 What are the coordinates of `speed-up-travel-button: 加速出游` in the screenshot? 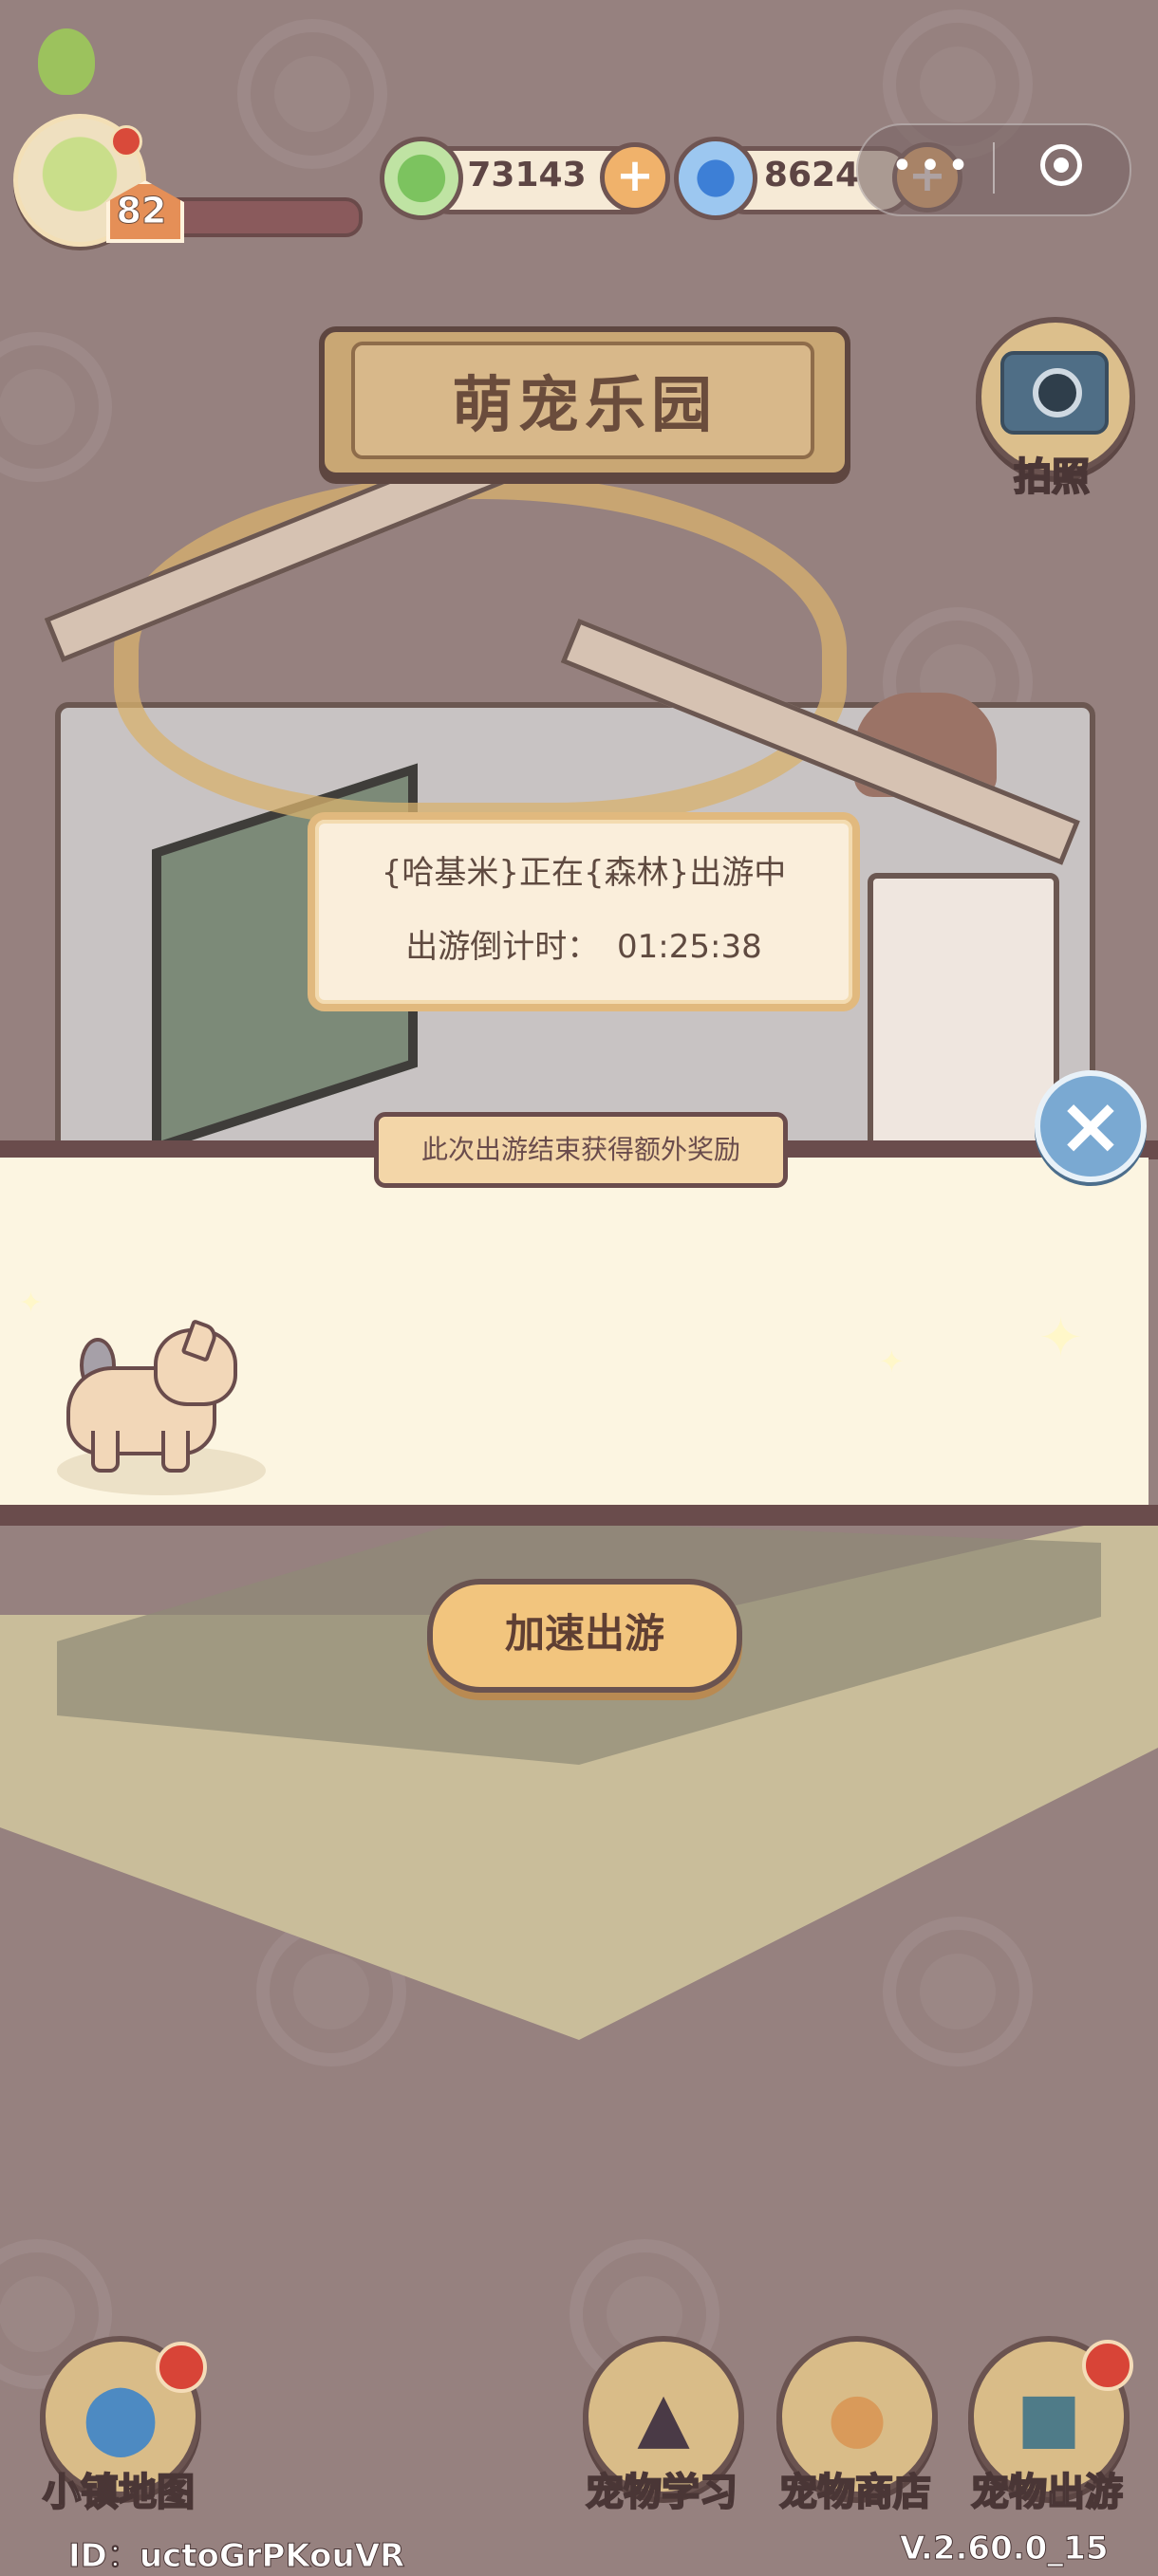 It's located at (584, 1636).